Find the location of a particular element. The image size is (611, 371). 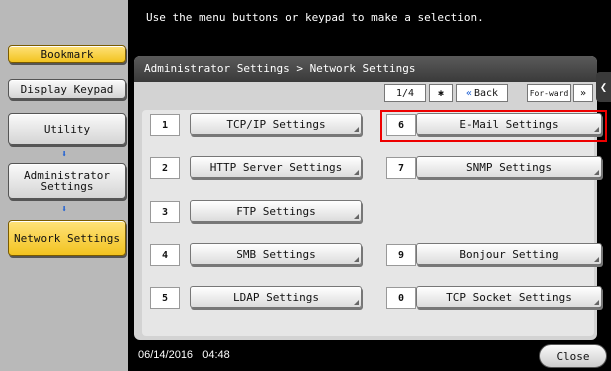

smb-settings-button: SMB Settings is located at coordinates (276, 254).